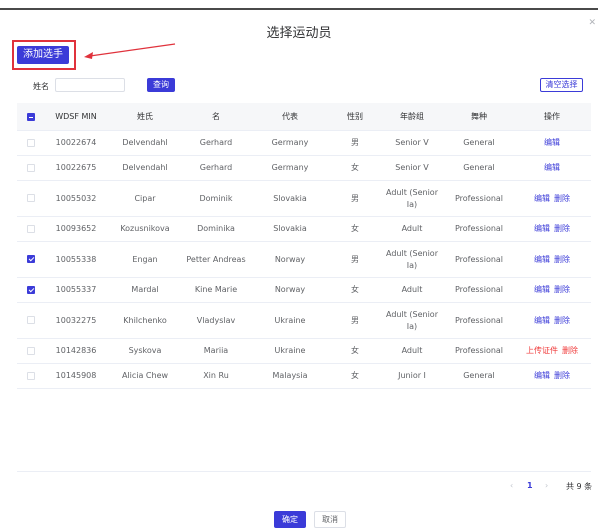 This screenshot has width=598, height=528. I want to click on cell-wdsf-min: 10145908, so click(76, 376).